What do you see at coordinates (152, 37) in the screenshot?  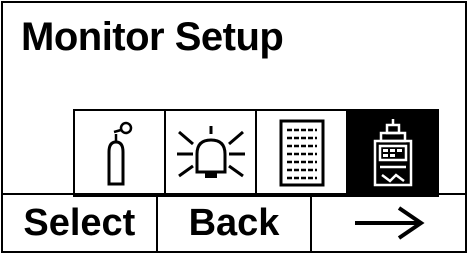 I see `page-title: Monitor Setup` at bounding box center [152, 37].